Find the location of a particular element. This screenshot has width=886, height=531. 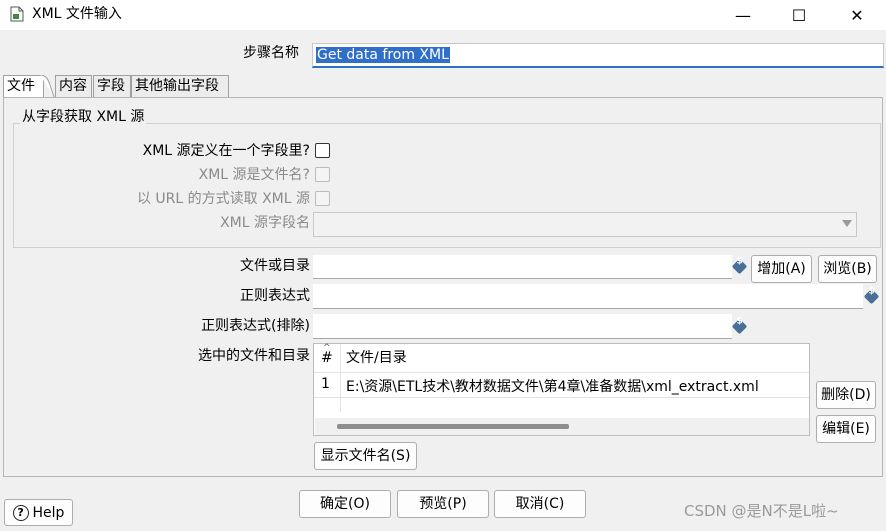

close-button: ✕ is located at coordinates (857, 15).